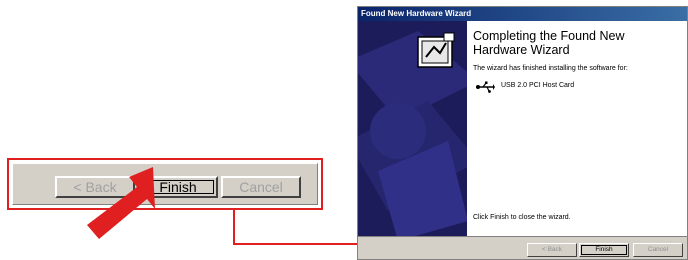 The height and width of the screenshot is (260, 688). Describe the element at coordinates (261, 187) in the screenshot. I see `zoomed-cancel-button: Cancel` at that location.